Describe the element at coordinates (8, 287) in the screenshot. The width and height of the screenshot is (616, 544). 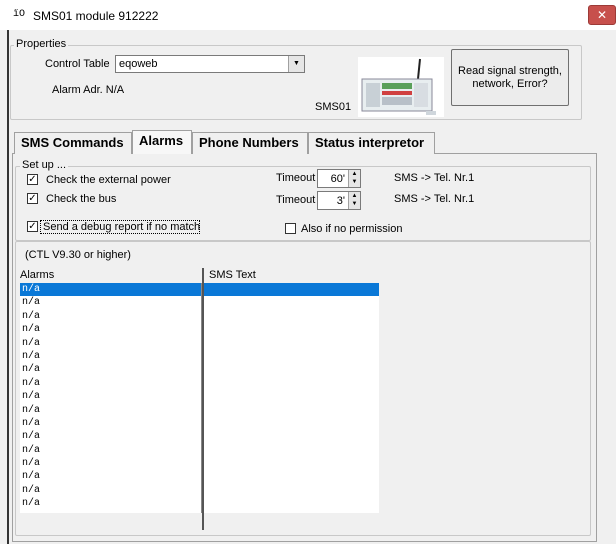
I see `window-edge` at that location.